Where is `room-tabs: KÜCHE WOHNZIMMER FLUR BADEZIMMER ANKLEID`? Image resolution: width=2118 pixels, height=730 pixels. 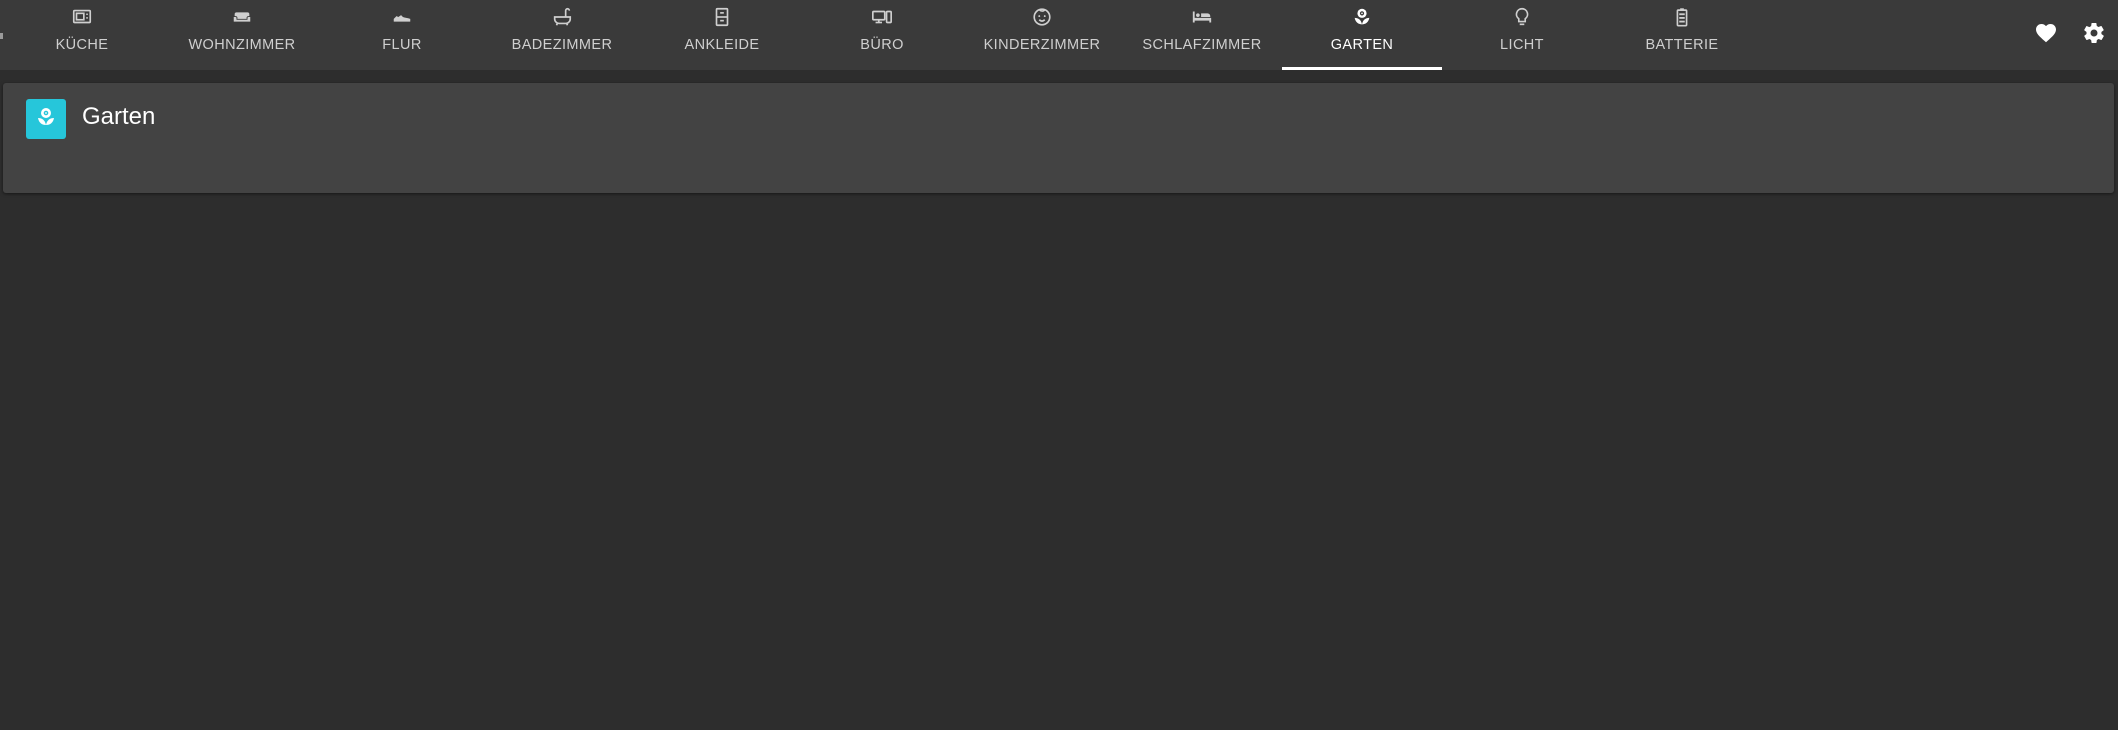
room-tabs: KÜCHE WOHNZIMMER FLUR BADEZIMMER ANKLEID is located at coordinates (882, 35).